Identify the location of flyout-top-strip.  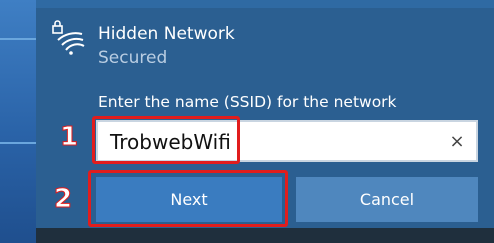
(265, 4).